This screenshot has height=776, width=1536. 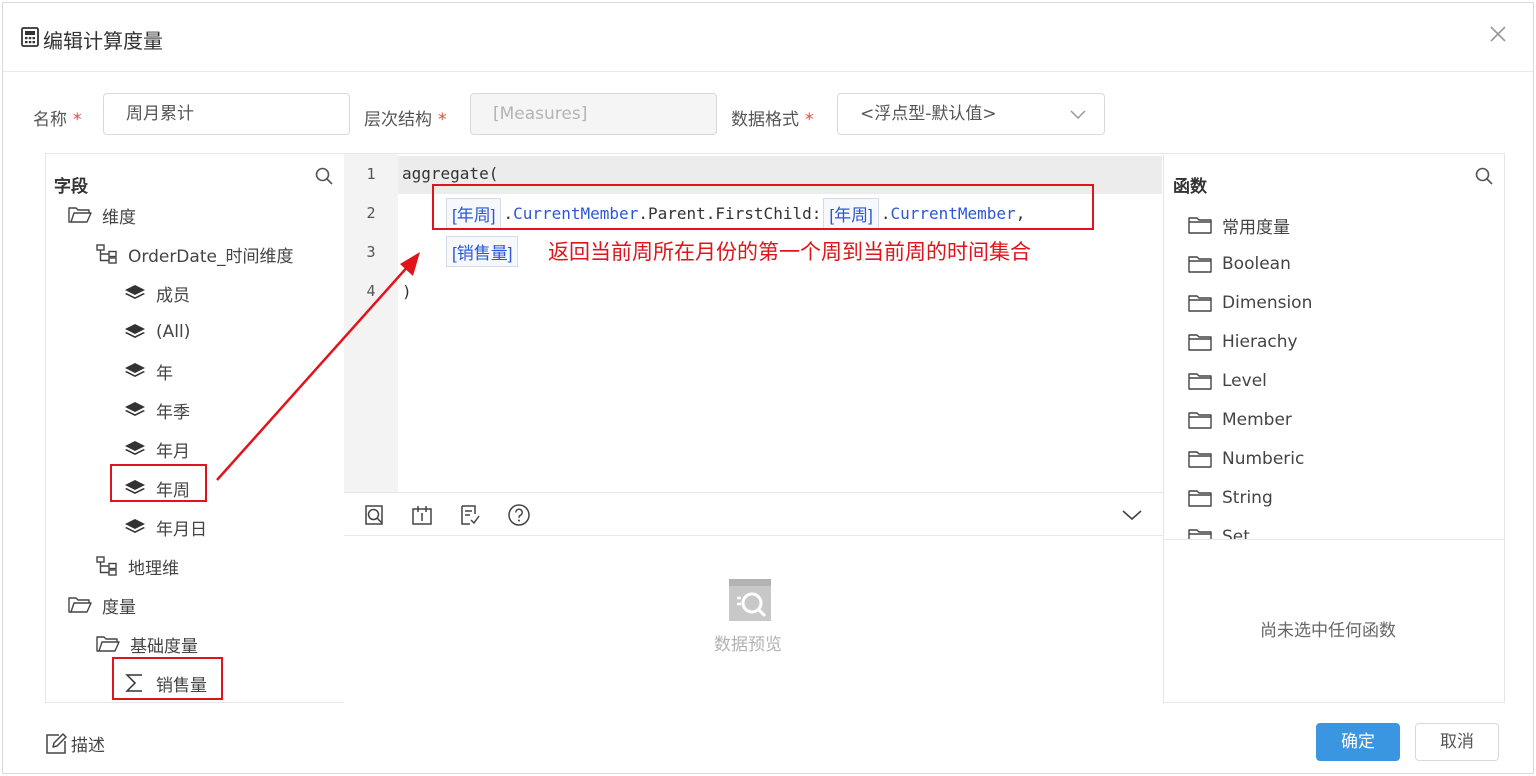 I want to click on tree-item-label: (All), so click(x=173, y=332).